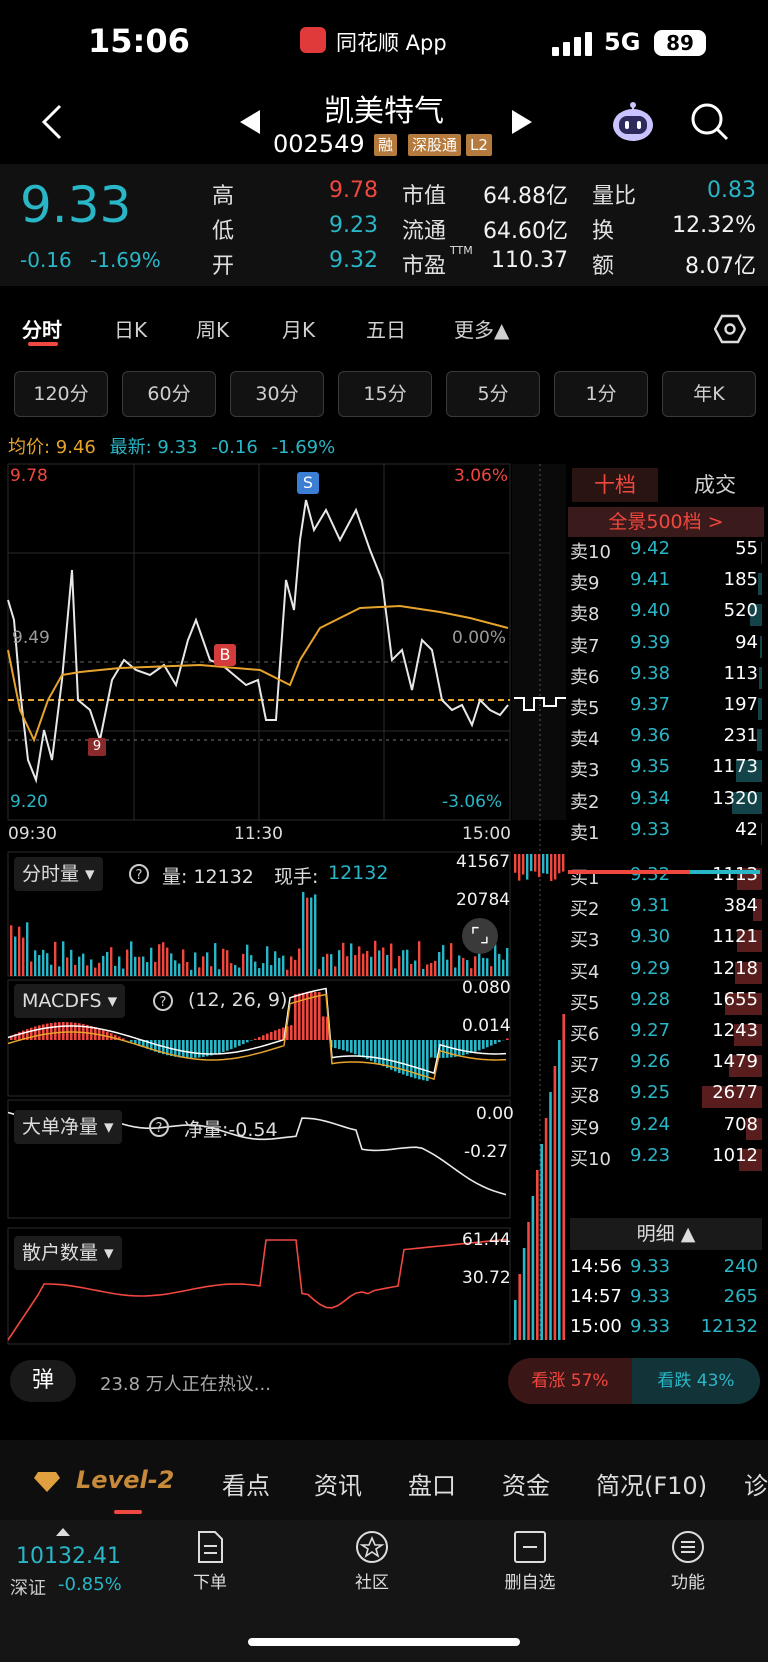 This screenshot has height=1662, width=768. Describe the element at coordinates (666, 1234) in the screenshot. I see `trade-detail-header: 明细 ▲` at that location.